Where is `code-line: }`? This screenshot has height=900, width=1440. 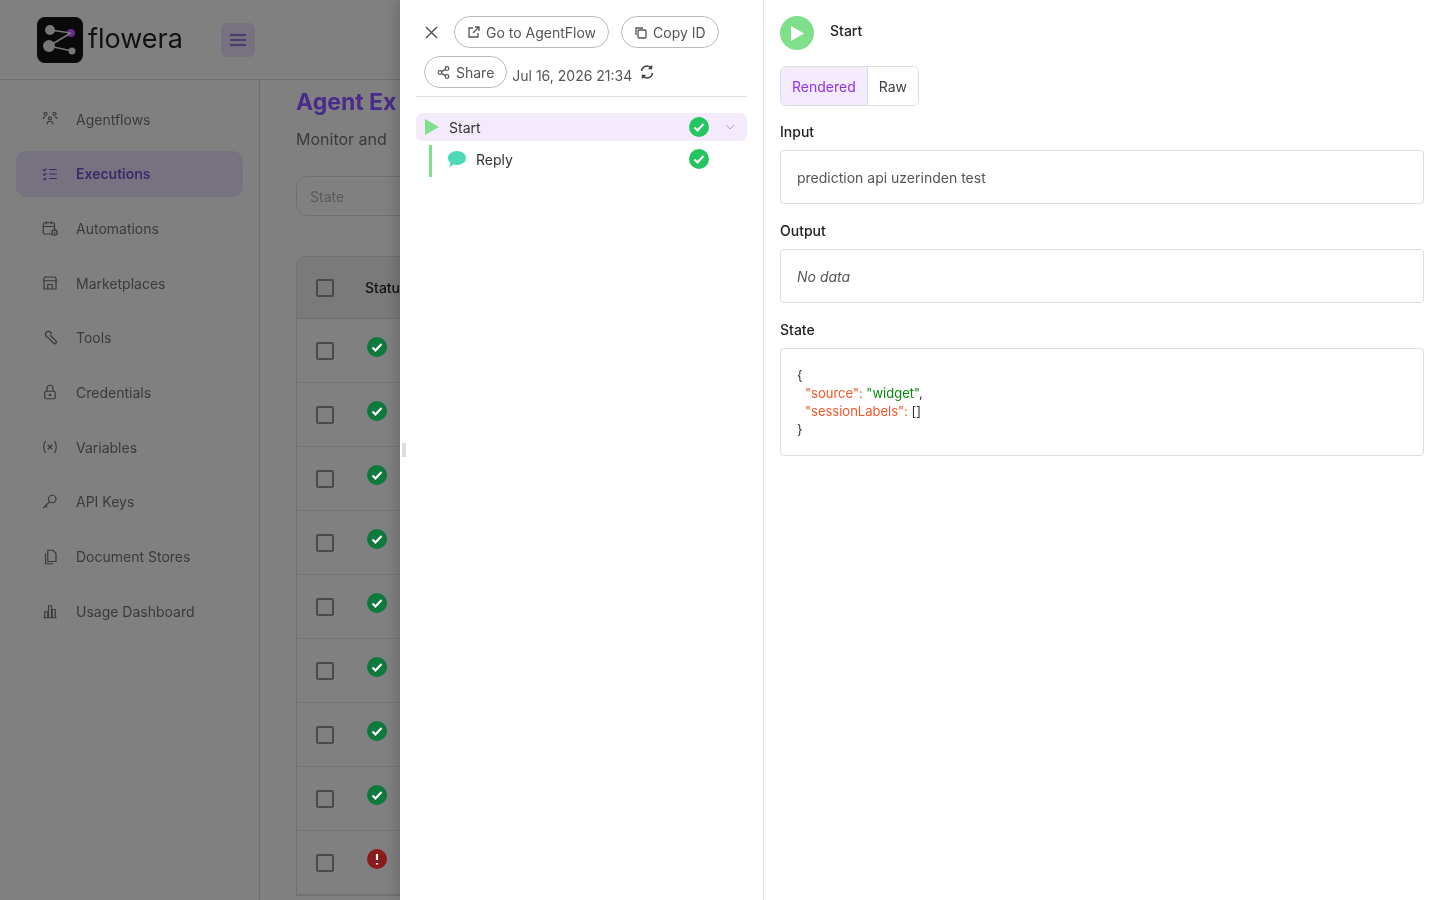
code-line: } is located at coordinates (800, 429).